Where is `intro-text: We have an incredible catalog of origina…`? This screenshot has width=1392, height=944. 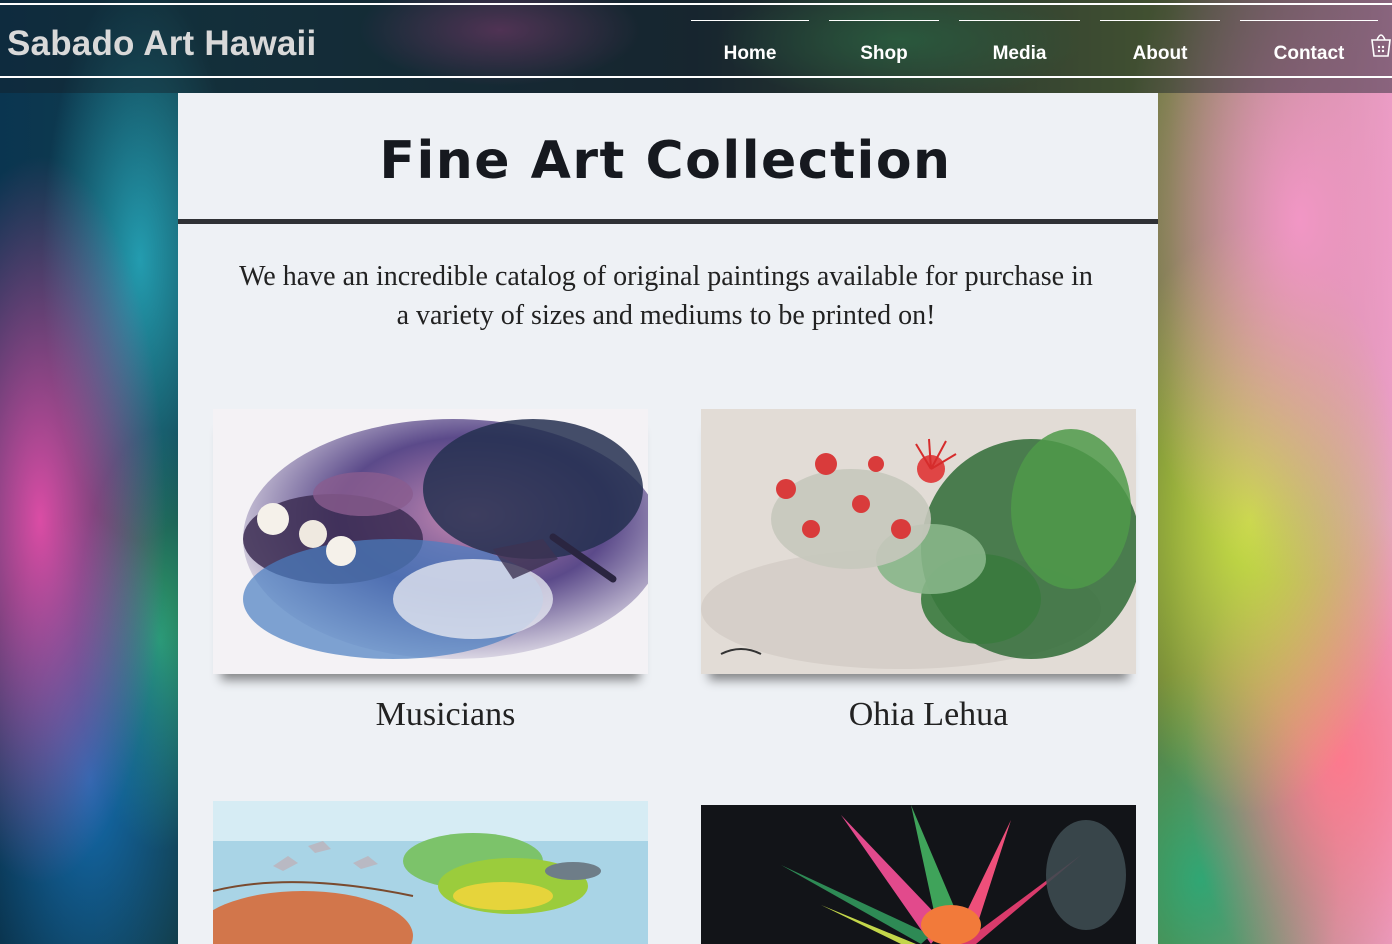
intro-text: We have an incredible catalog of origina… is located at coordinates (666, 296).